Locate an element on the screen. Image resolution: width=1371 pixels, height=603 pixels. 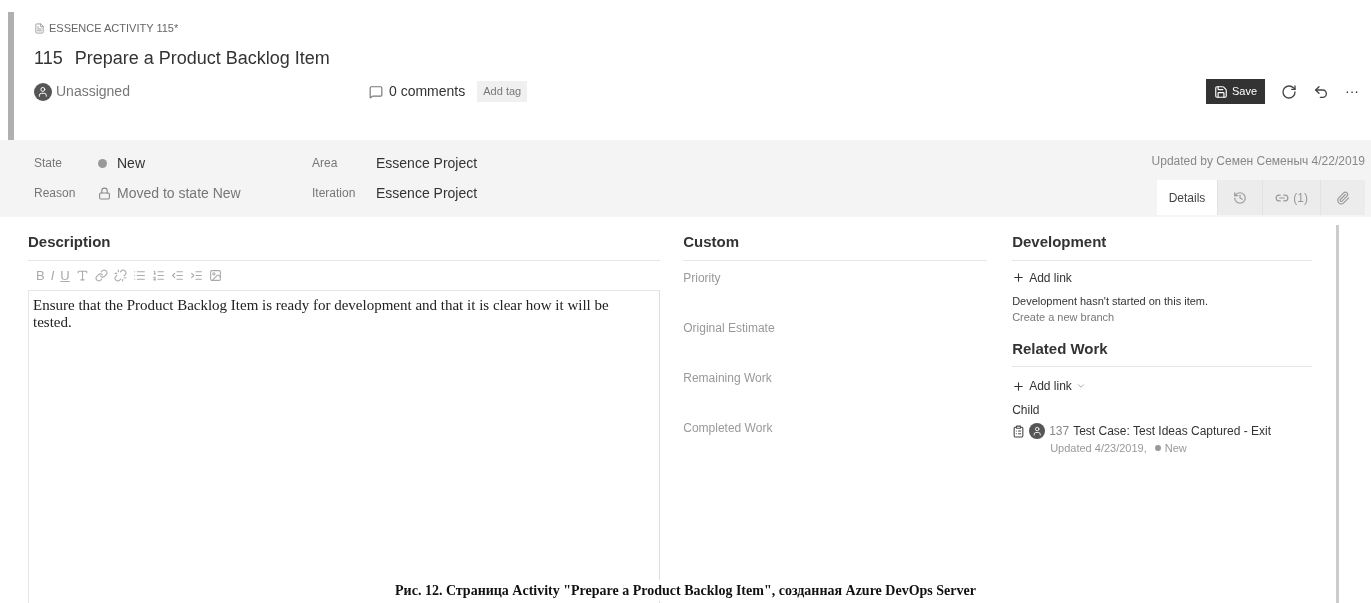
comments-button: 0 comments is located at coordinates (417, 91).